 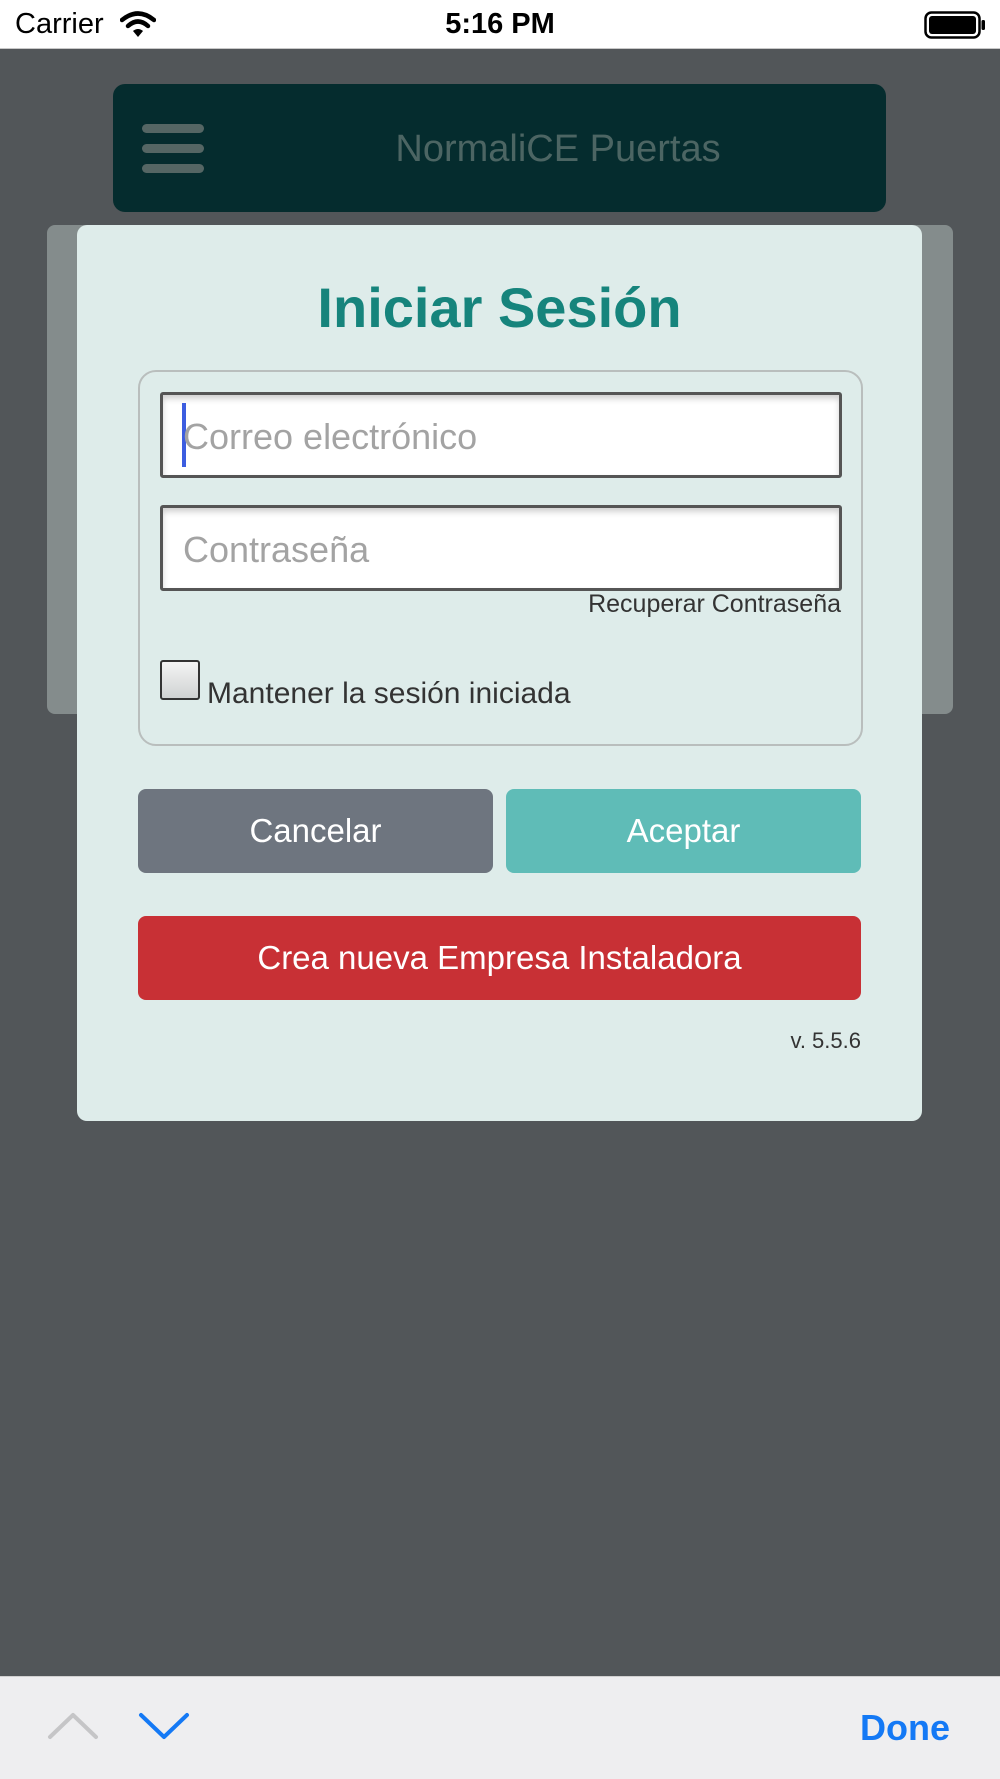 I want to click on app-header: NormaliCE Puertas, so click(x=499, y=148).